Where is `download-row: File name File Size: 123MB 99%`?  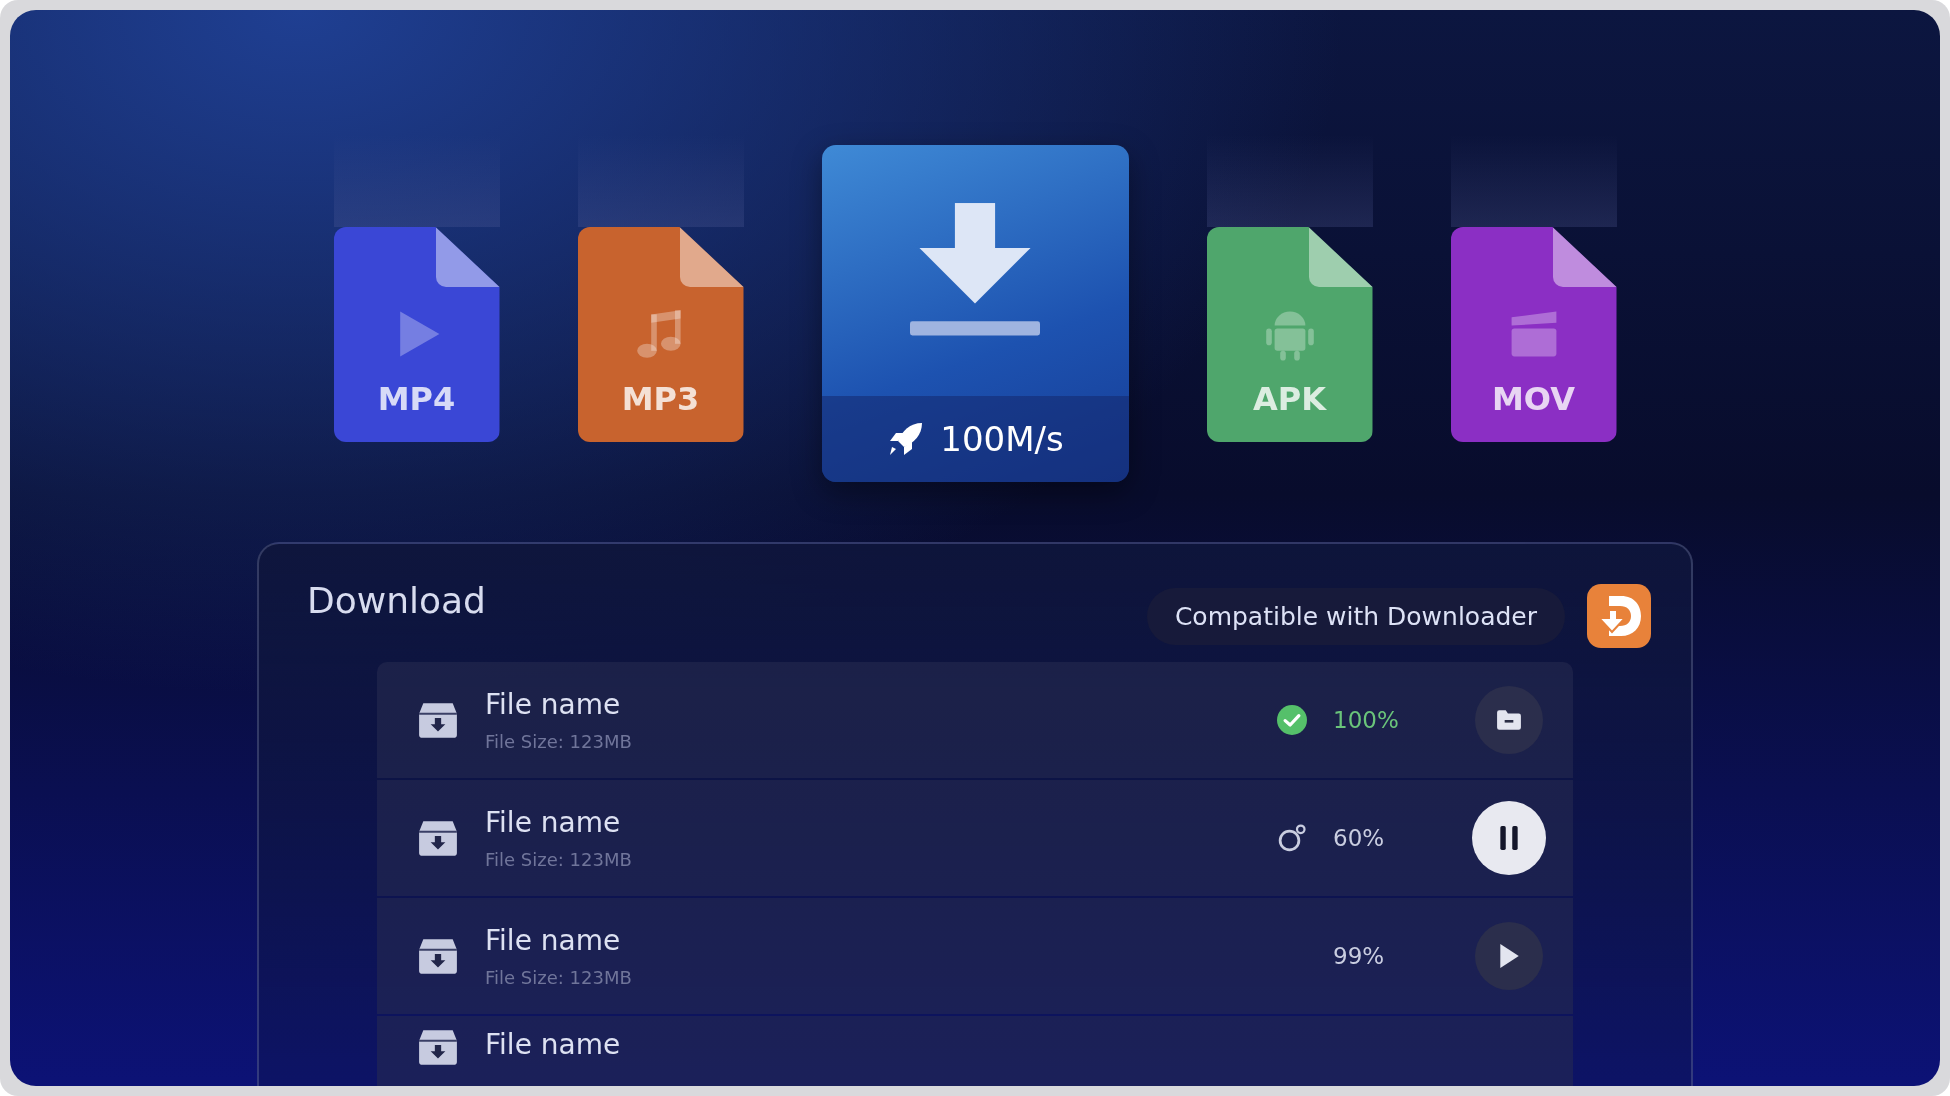 download-row: File name File Size: 123MB 99% is located at coordinates (975, 956).